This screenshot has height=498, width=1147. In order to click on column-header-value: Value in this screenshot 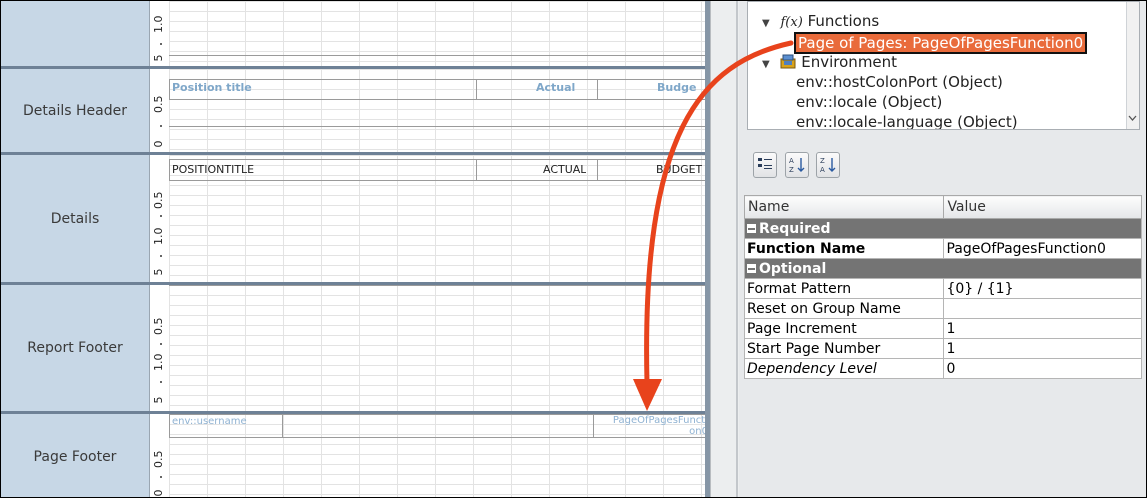, I will do `click(1042, 207)`.